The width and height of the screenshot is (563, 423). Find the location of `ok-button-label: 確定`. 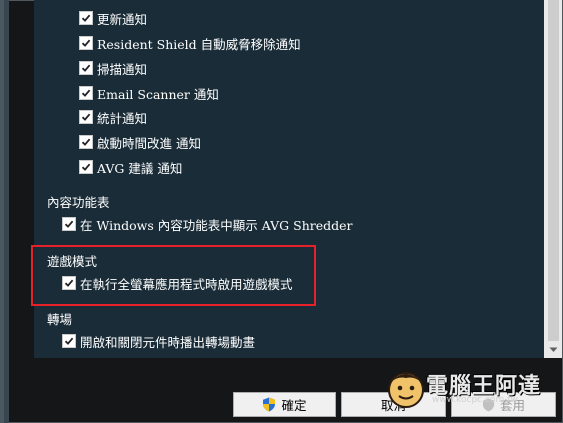

ok-button-label: 確定 is located at coordinates (294, 405).